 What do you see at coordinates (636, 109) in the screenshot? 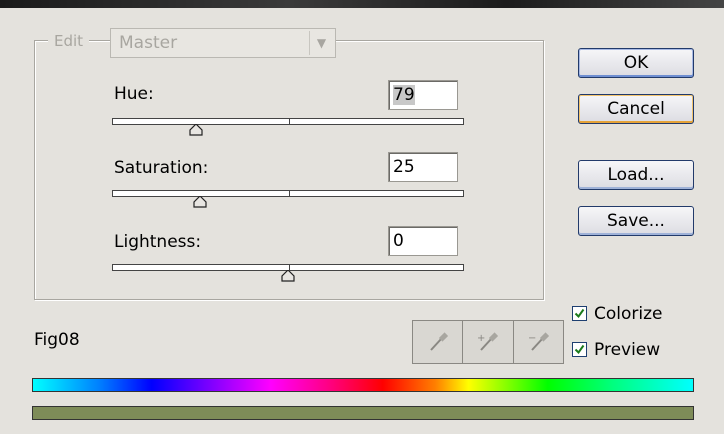
I see `cancel-button: Cancel` at bounding box center [636, 109].